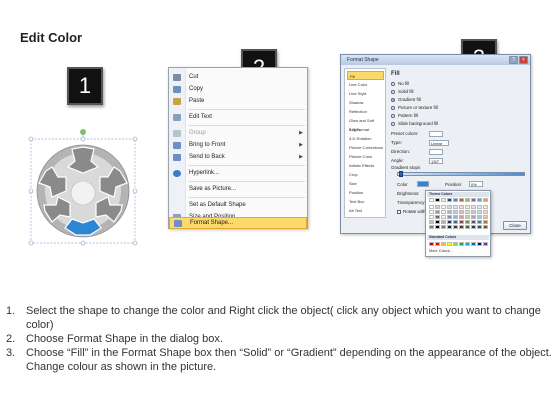  Describe the element at coordinates (365, 84) in the screenshot. I see `sidebar-item-line-color: Line Color` at that location.